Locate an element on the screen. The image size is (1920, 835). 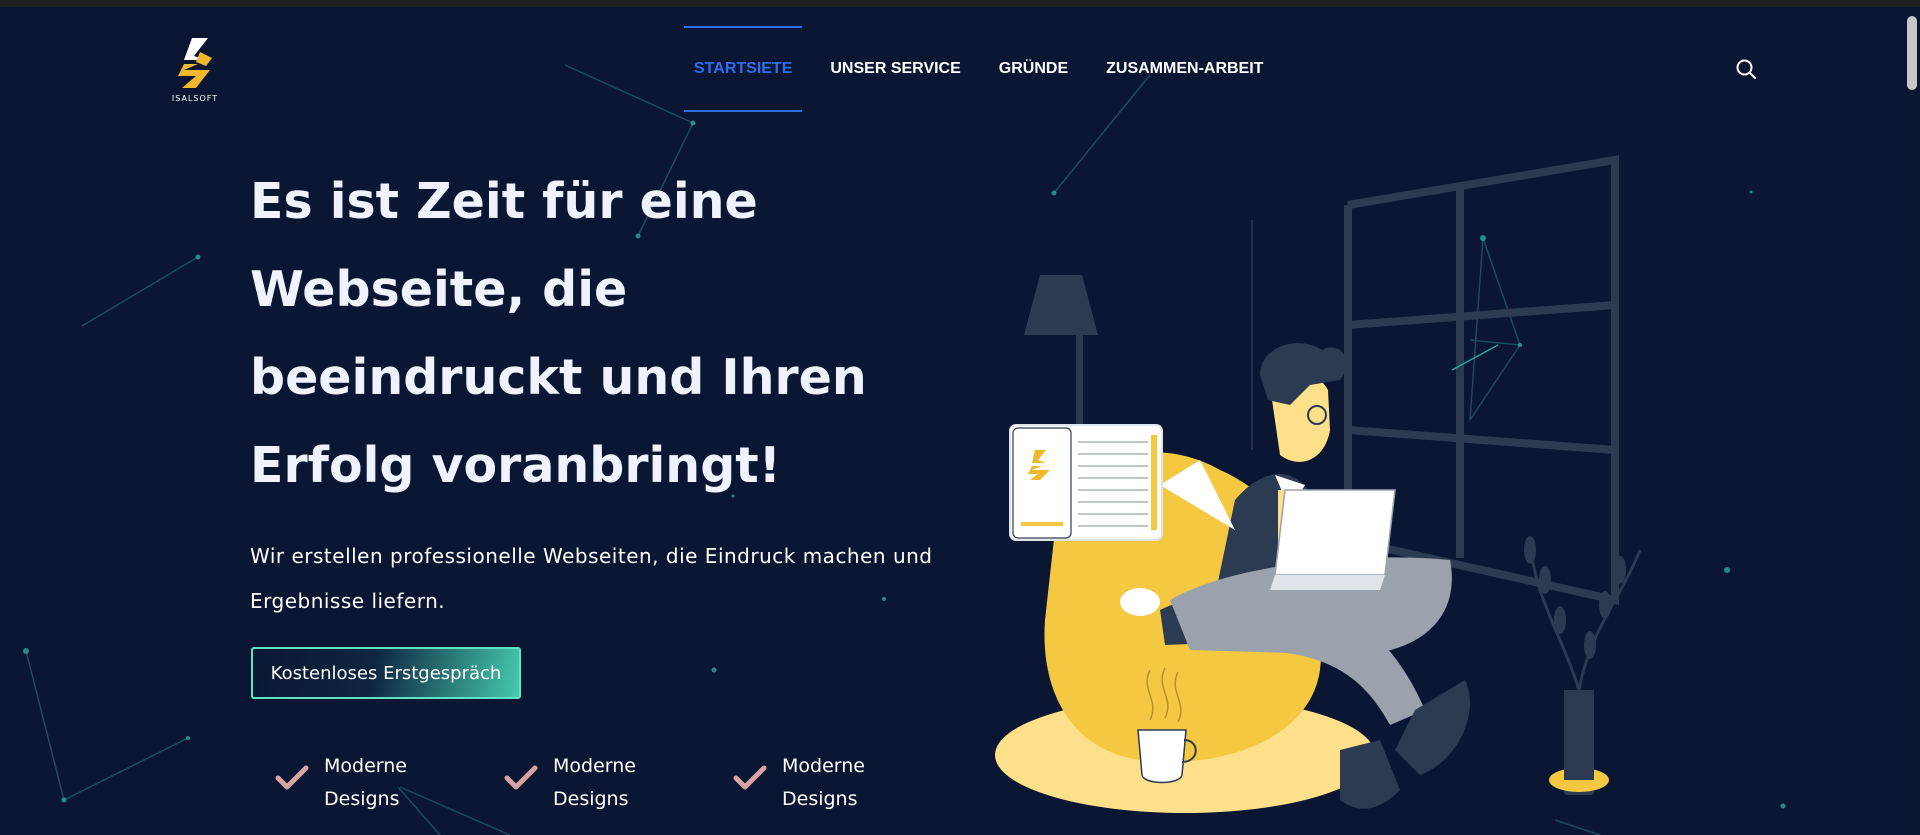
search-button is located at coordinates (1746, 69).